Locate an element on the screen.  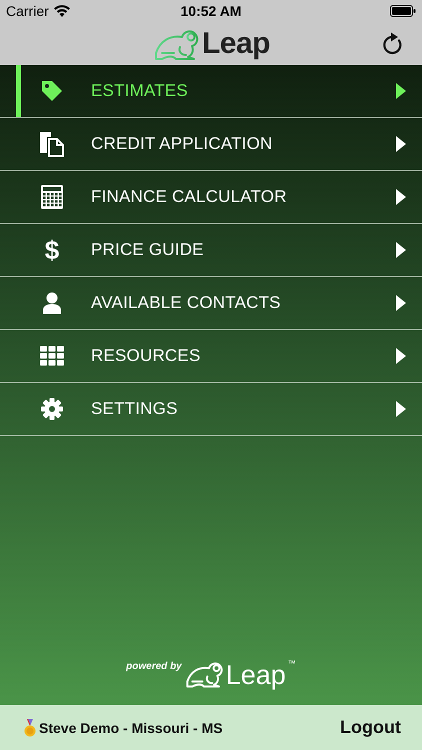
wifi-icon is located at coordinates (62, 11).